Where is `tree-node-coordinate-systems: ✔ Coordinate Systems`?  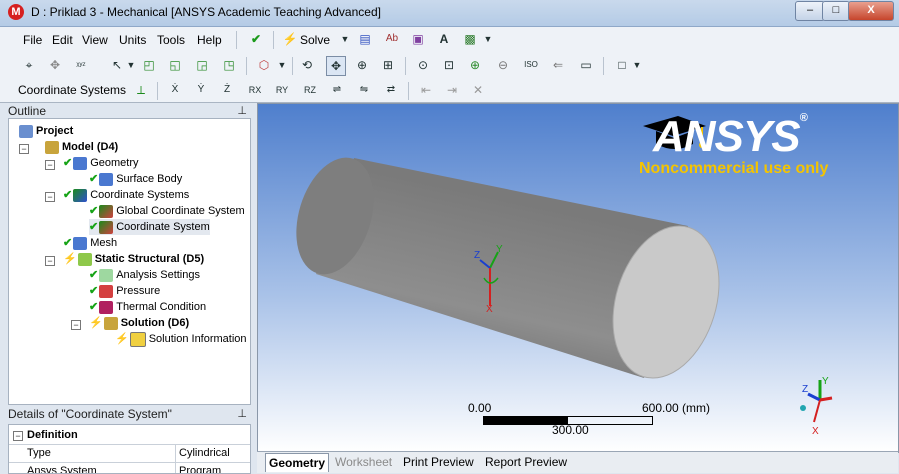 tree-node-coordinate-systems: ✔ Coordinate Systems is located at coordinates (126, 195).